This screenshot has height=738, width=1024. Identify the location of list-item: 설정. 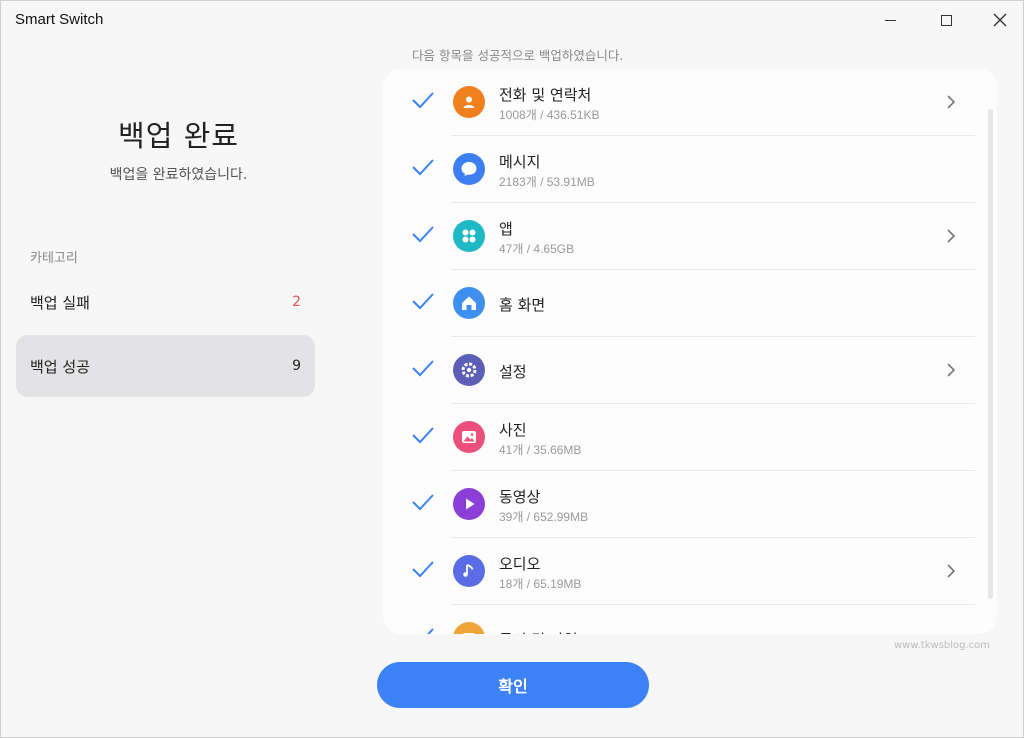
(690, 370).